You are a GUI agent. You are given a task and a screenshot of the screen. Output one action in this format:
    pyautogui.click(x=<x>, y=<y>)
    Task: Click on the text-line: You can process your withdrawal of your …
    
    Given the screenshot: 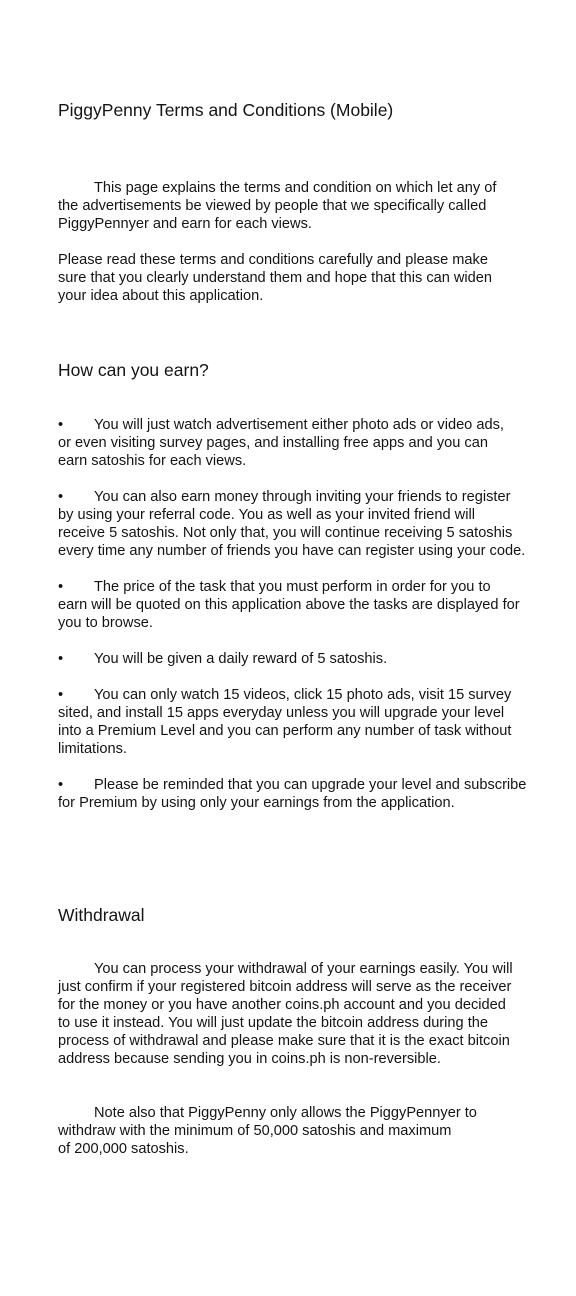 What is the action you would take?
    pyautogui.click(x=303, y=969)
    